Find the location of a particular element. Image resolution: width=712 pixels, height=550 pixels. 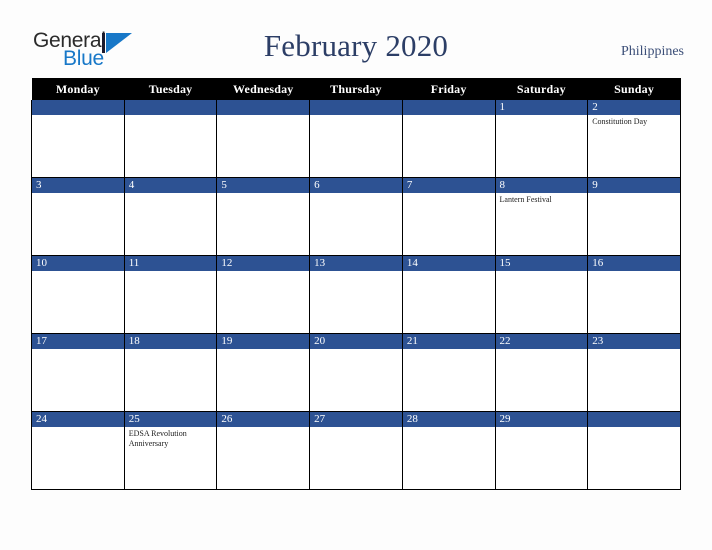

day-number: 12 is located at coordinates (263, 263).